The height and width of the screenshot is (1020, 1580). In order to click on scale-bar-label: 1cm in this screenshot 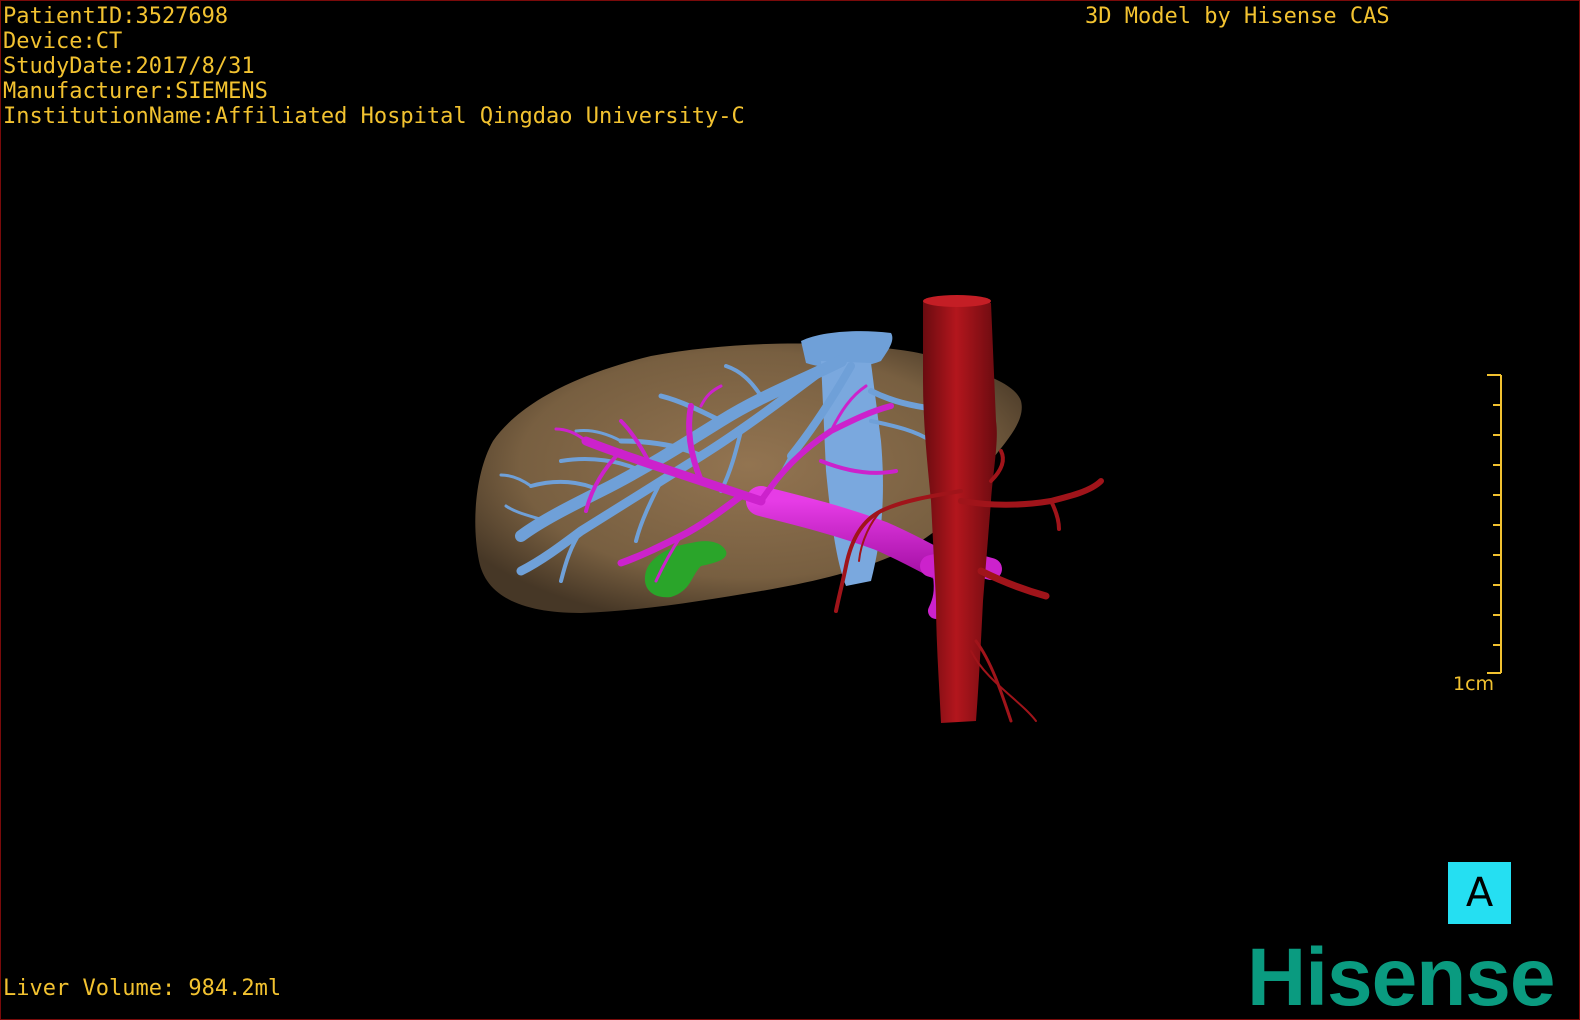, I will do `click(1474, 684)`.